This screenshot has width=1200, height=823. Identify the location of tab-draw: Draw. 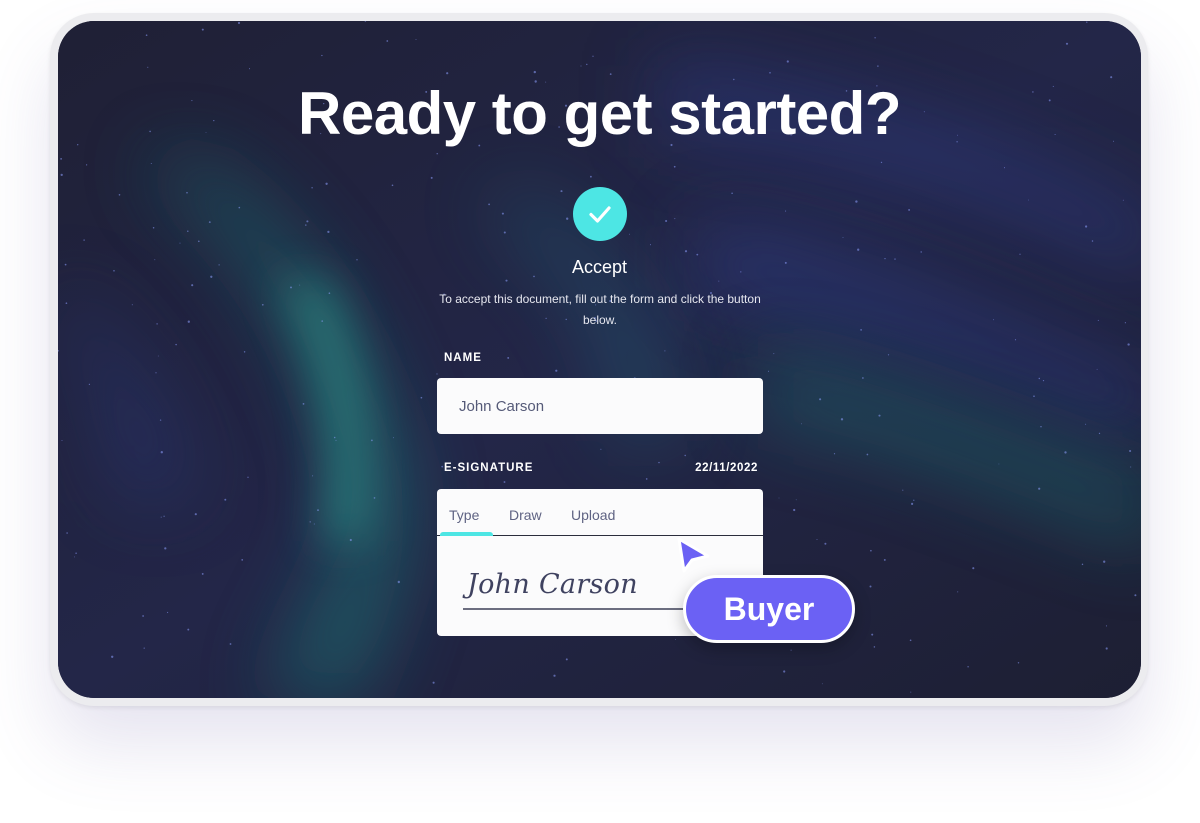
(525, 515).